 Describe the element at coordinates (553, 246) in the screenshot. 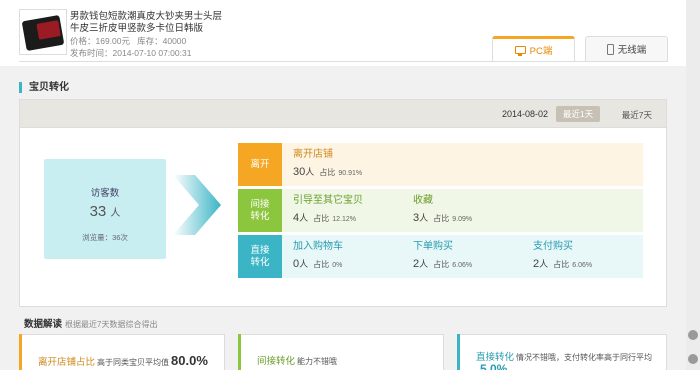

I see `pay-title: 支付购买` at that location.